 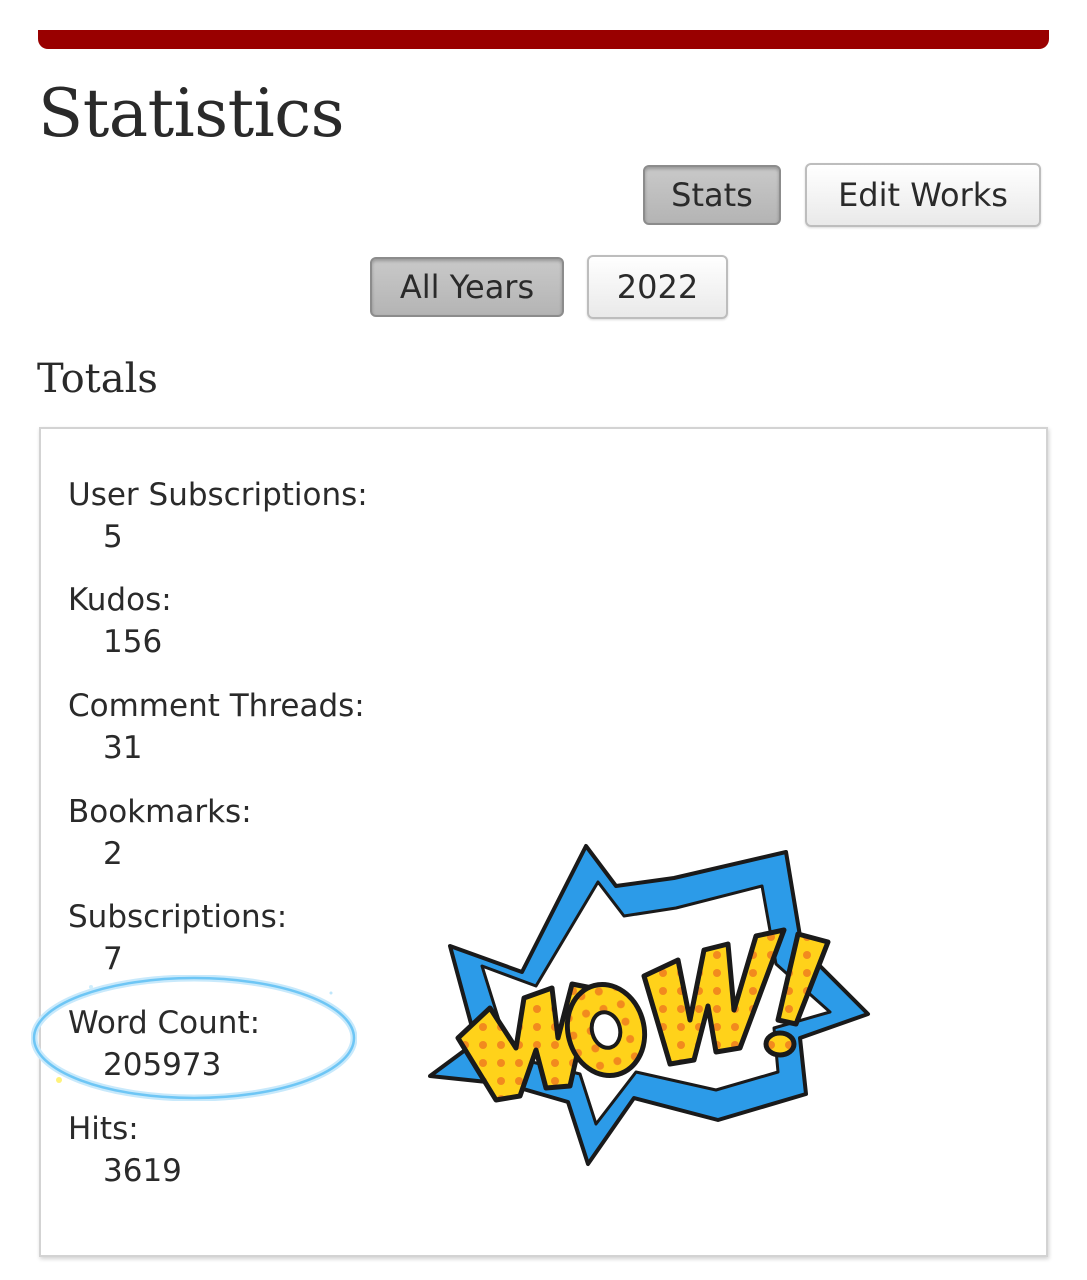 I want to click on stat-kudos: Kudos: 156, so click(x=120, y=621).